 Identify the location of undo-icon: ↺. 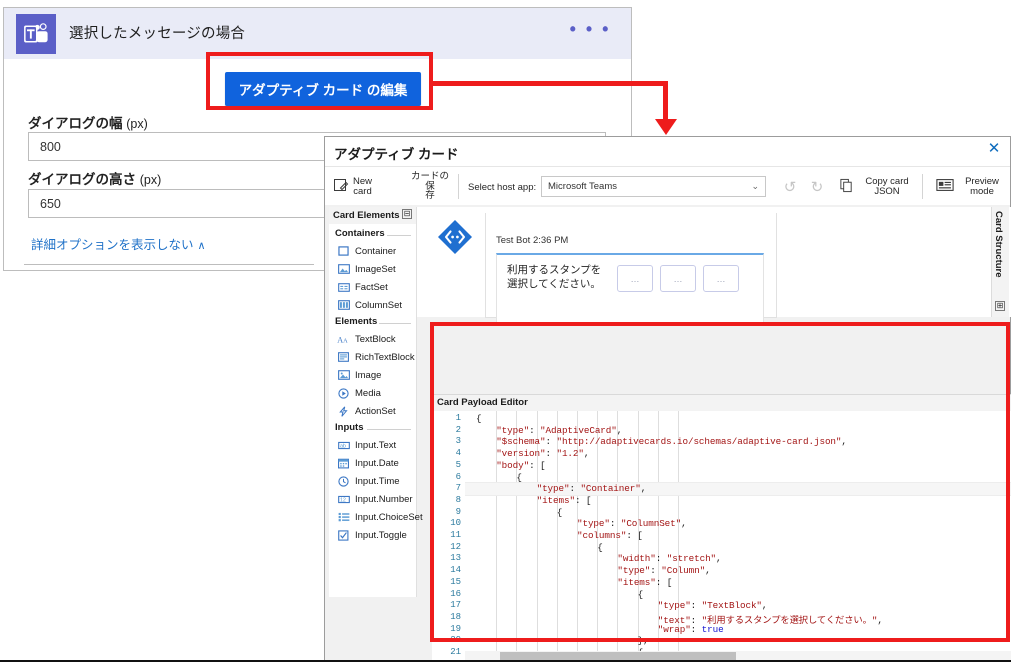
(790, 187).